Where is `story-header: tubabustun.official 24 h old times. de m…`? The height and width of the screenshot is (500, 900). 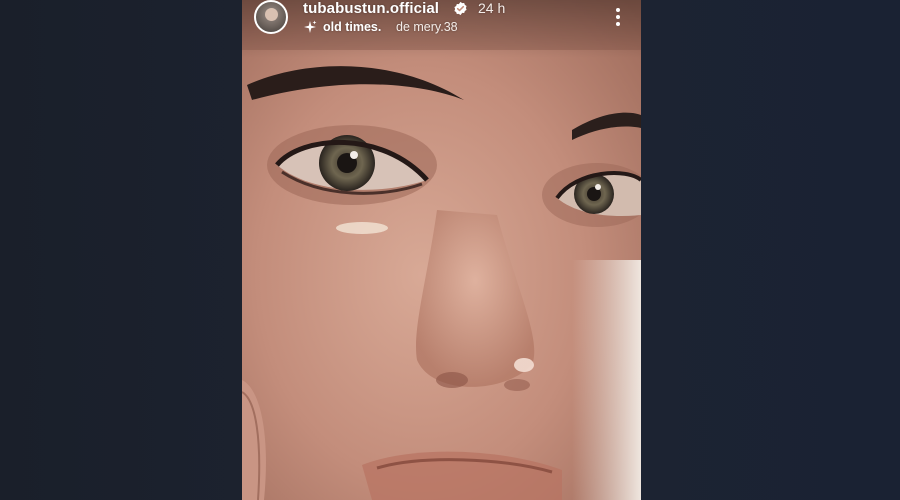
story-header: tubabustun.official 24 h old times. de m… is located at coordinates (441, 22).